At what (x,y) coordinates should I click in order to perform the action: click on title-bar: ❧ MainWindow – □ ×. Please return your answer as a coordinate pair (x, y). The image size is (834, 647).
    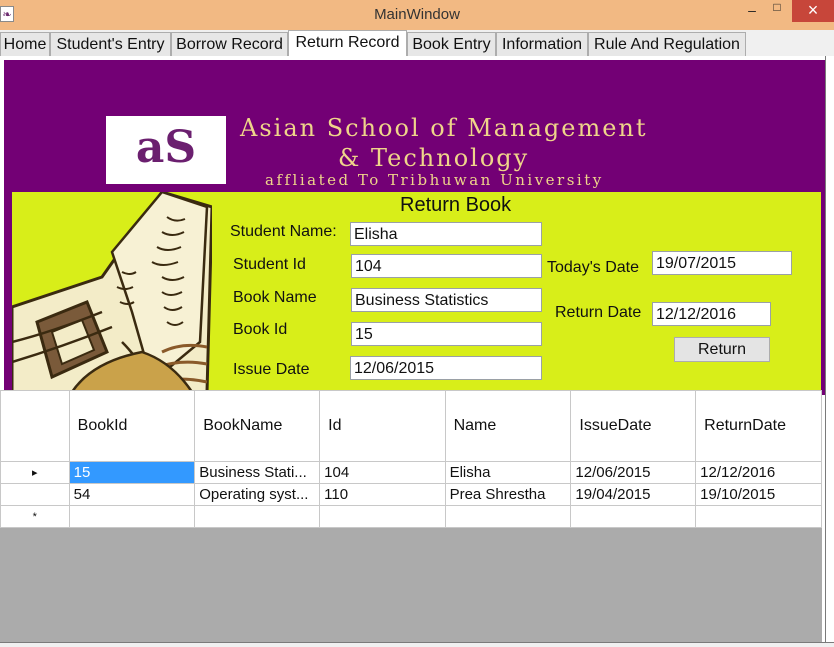
    Looking at the image, I should click on (417, 15).